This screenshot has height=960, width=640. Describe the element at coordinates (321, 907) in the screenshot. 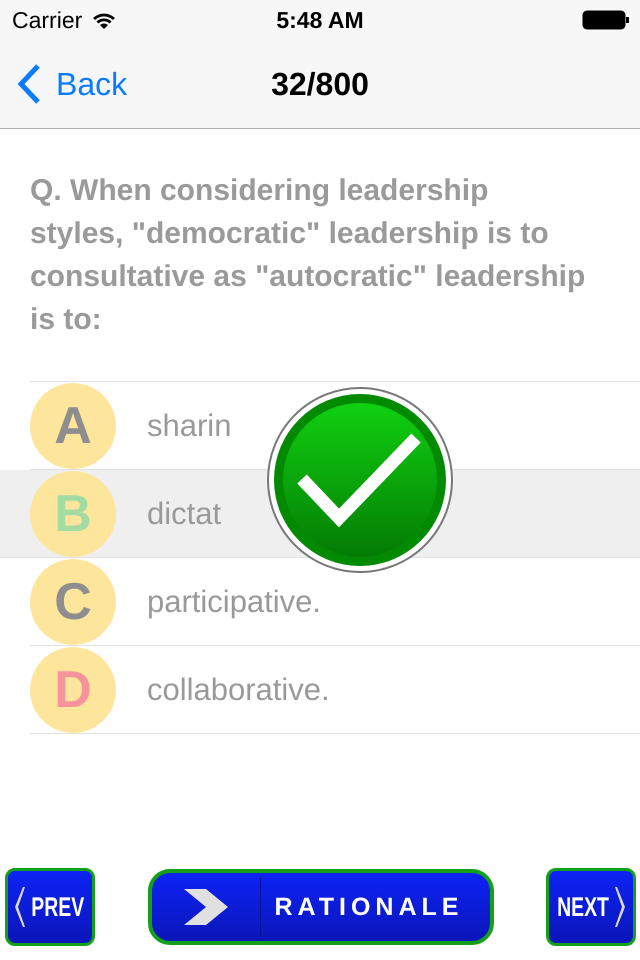

I see `rationale-button: RATIONALE` at that location.